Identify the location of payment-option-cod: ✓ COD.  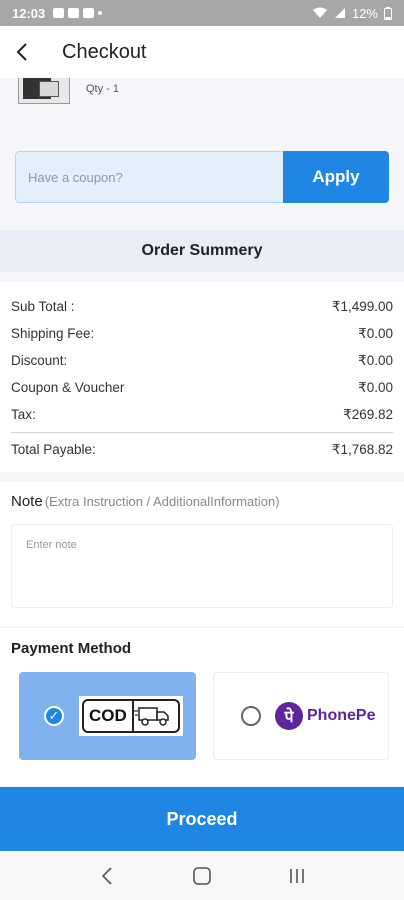
(107, 716).